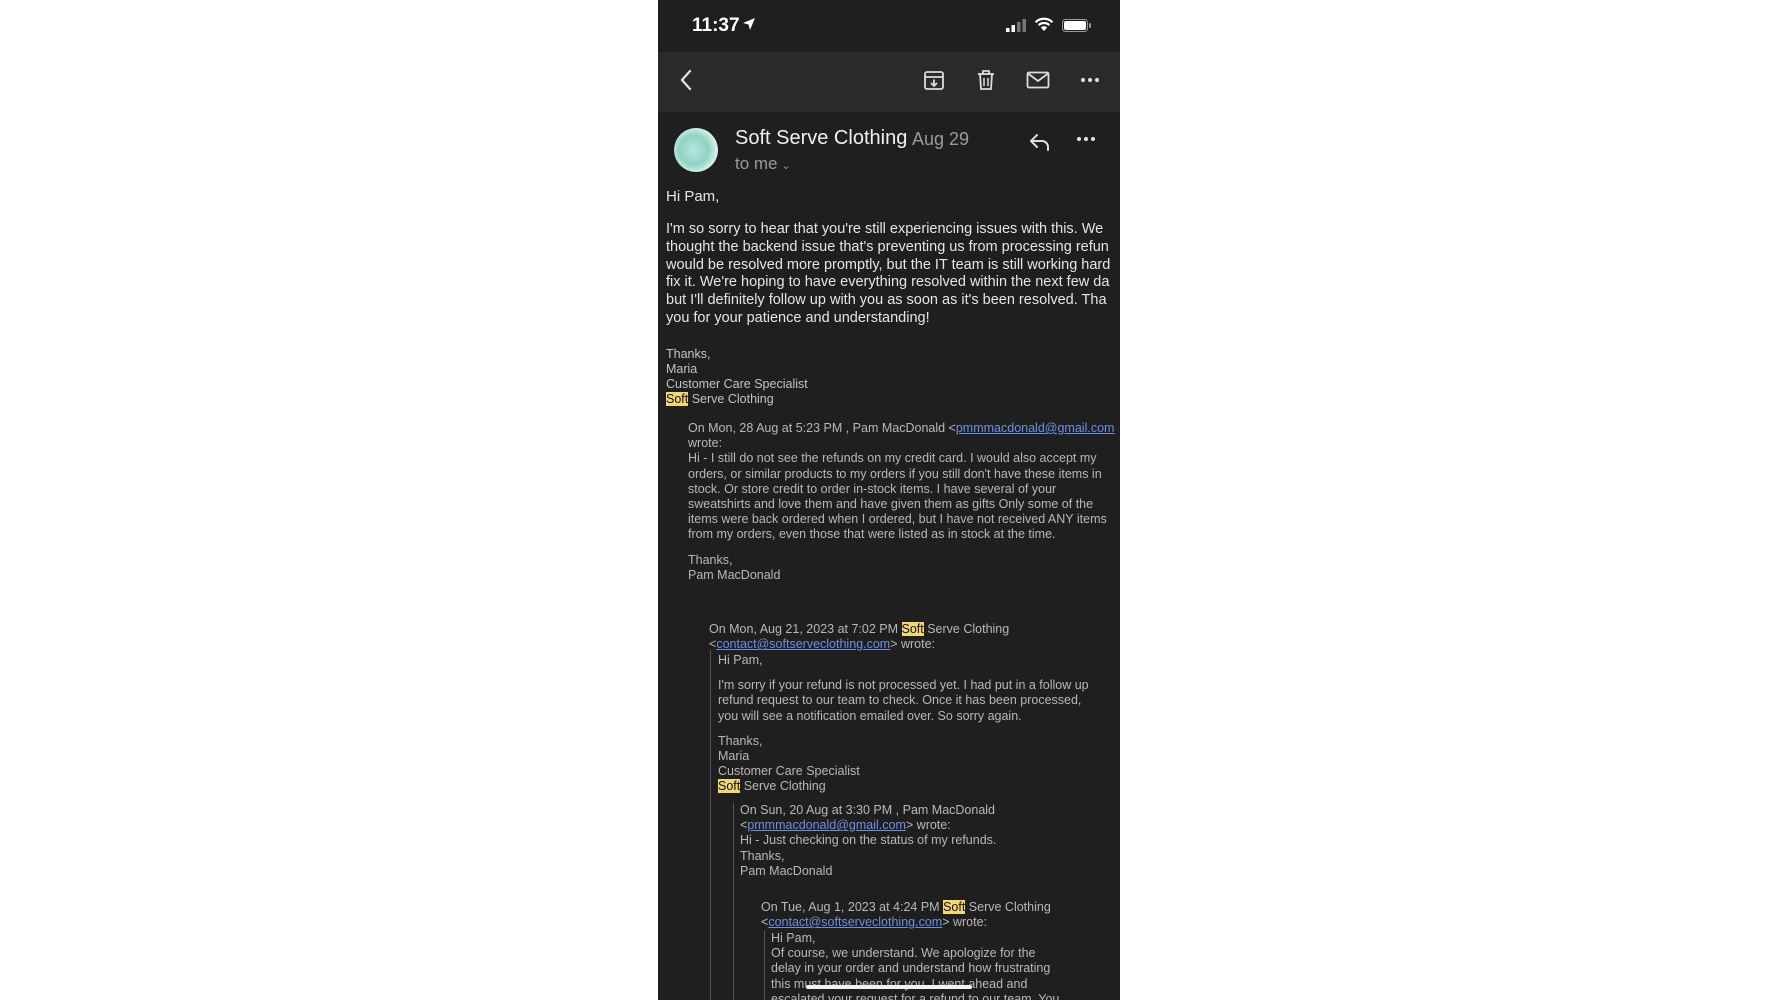 The width and height of the screenshot is (1778, 1000). Describe the element at coordinates (749, 24) in the screenshot. I see `location-arrow-icon` at that location.